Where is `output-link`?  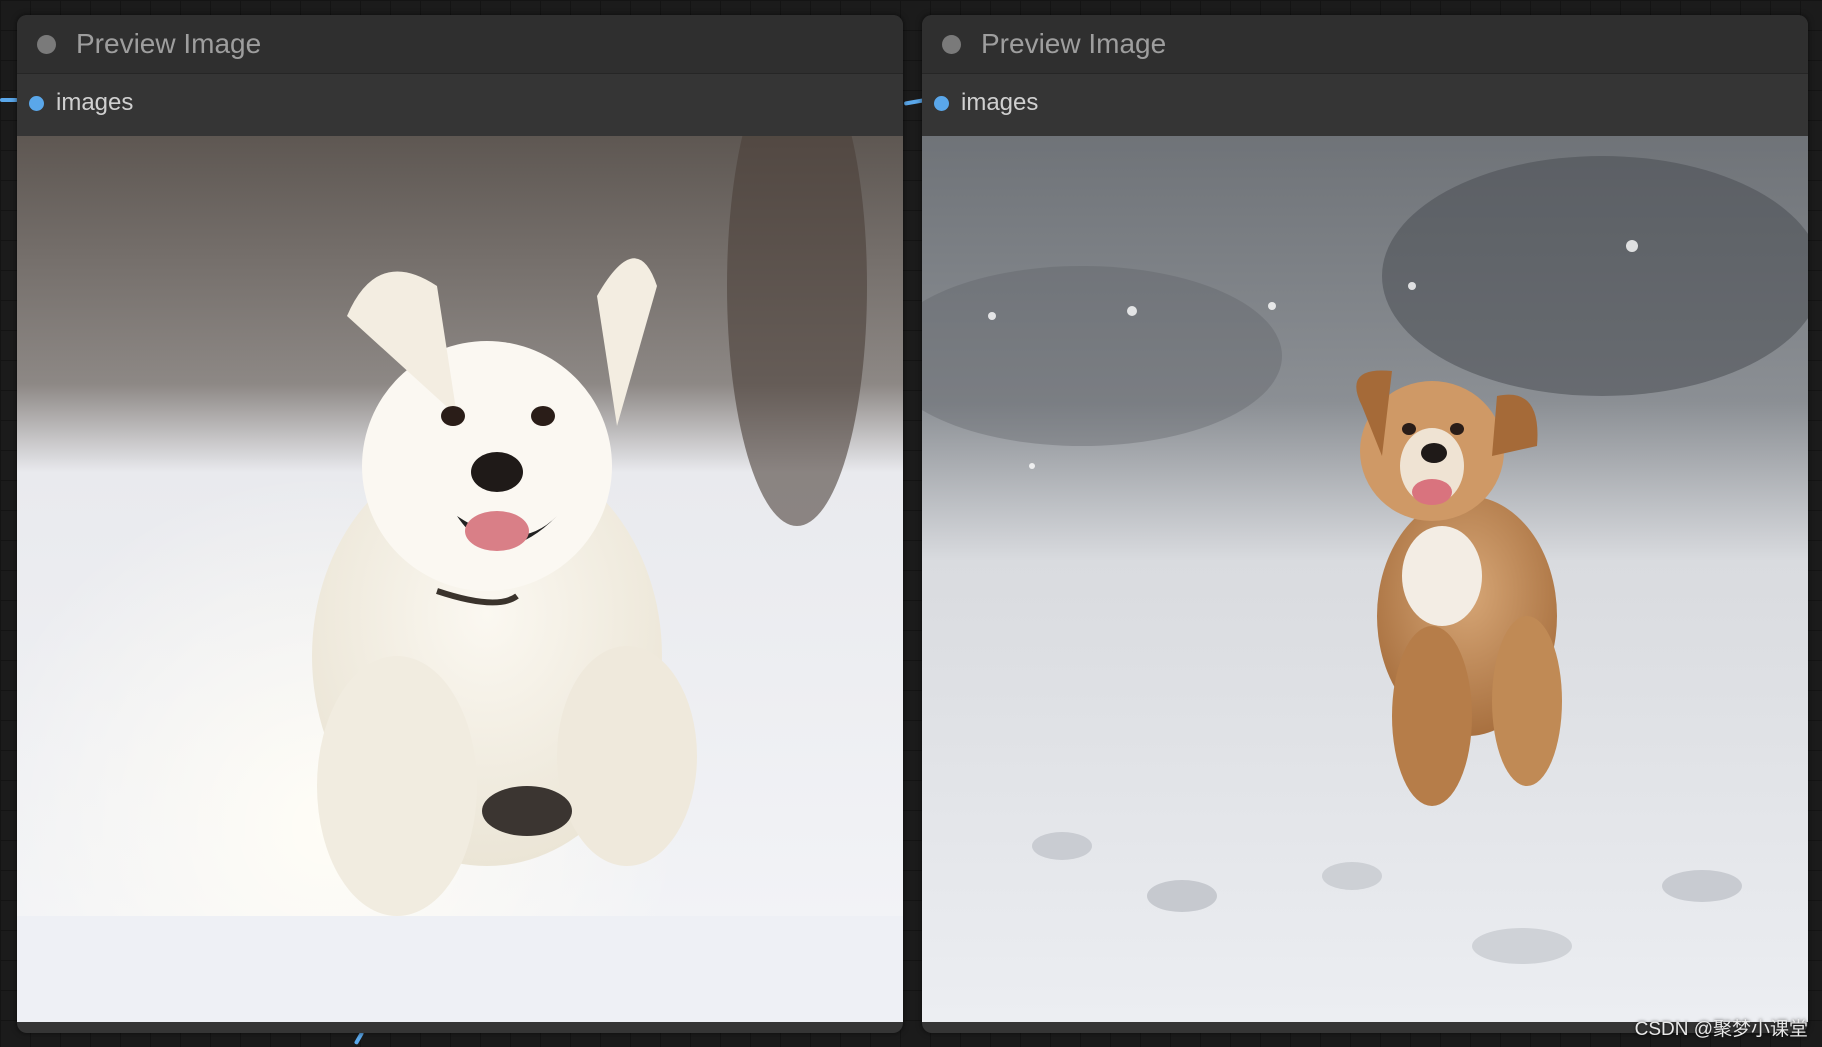
output-link is located at coordinates (359, 1038).